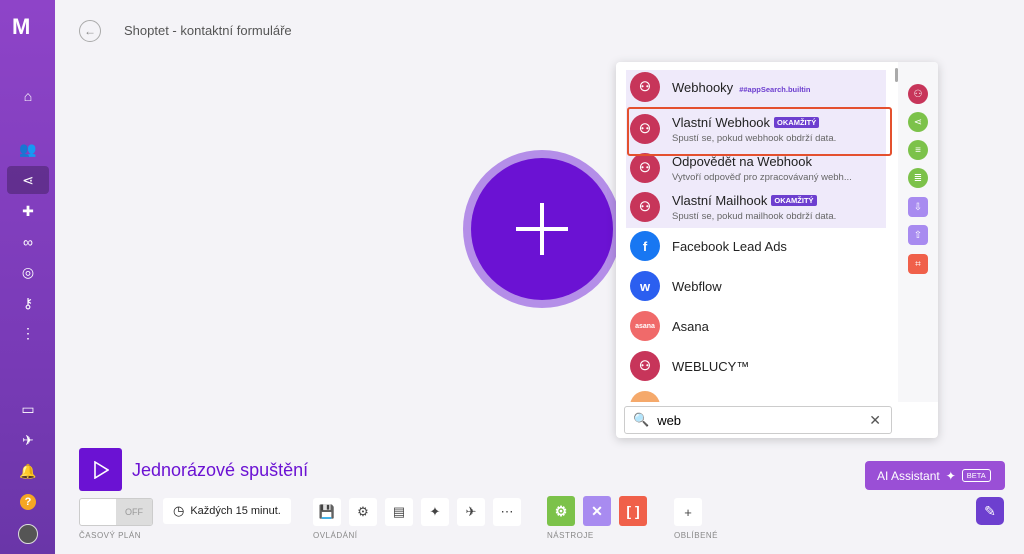 This screenshot has height=554, width=1024. Describe the element at coordinates (220, 470) in the screenshot. I see `run-once-label: Jednorázové spuštění` at that location.